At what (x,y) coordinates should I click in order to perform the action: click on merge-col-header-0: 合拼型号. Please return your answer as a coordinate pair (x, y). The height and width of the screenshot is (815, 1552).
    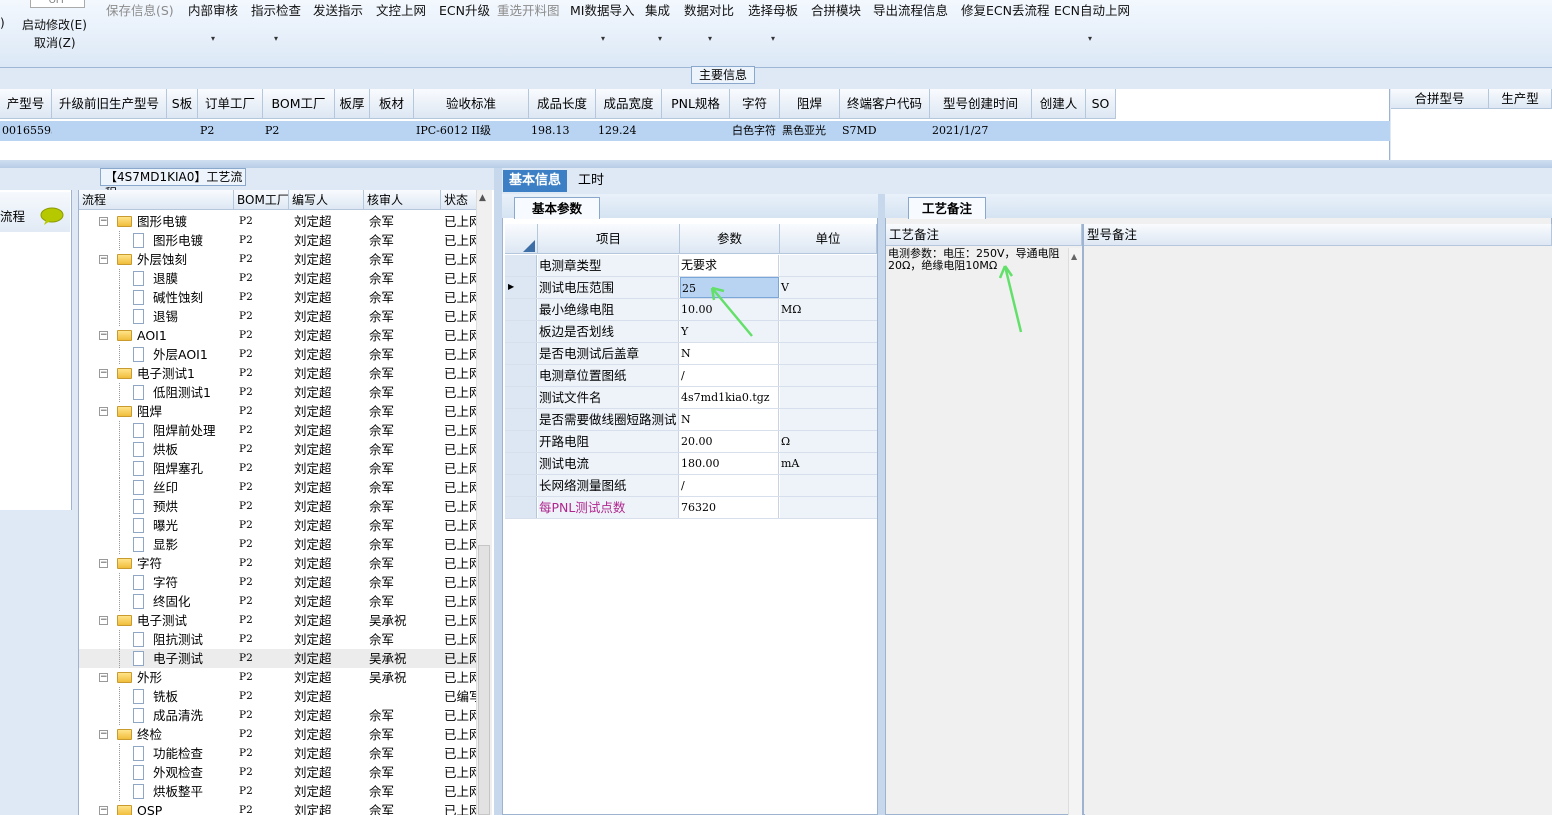
    Looking at the image, I should click on (1440, 99).